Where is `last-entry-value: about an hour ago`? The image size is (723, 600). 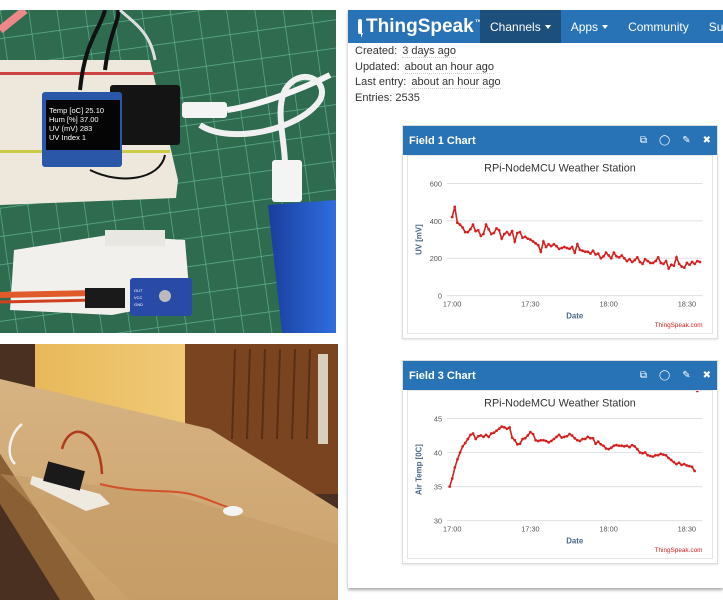
last-entry-value: about an hour ago is located at coordinates (456, 82).